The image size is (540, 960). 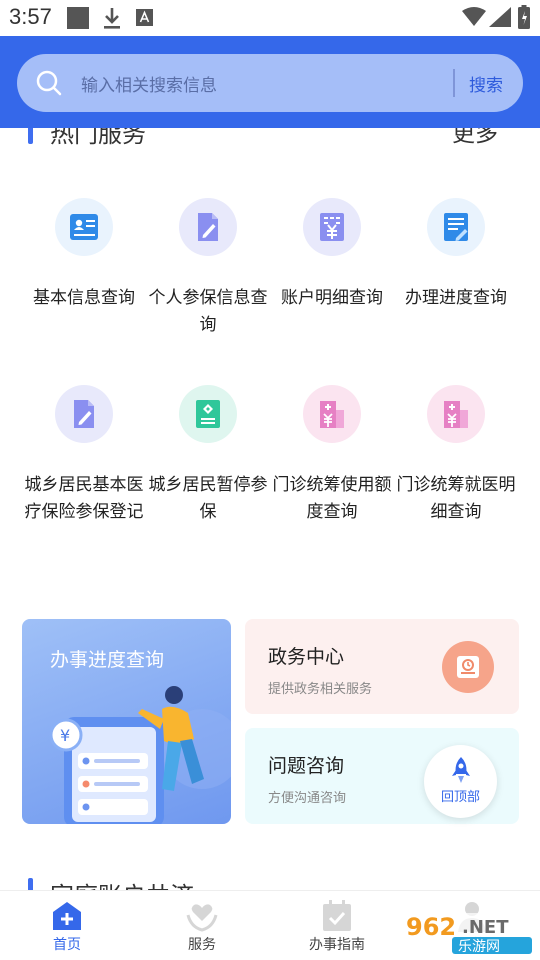 What do you see at coordinates (382, 666) in the screenshot?
I see `gov-center-card: 政务中心 提供政务相关服务` at bounding box center [382, 666].